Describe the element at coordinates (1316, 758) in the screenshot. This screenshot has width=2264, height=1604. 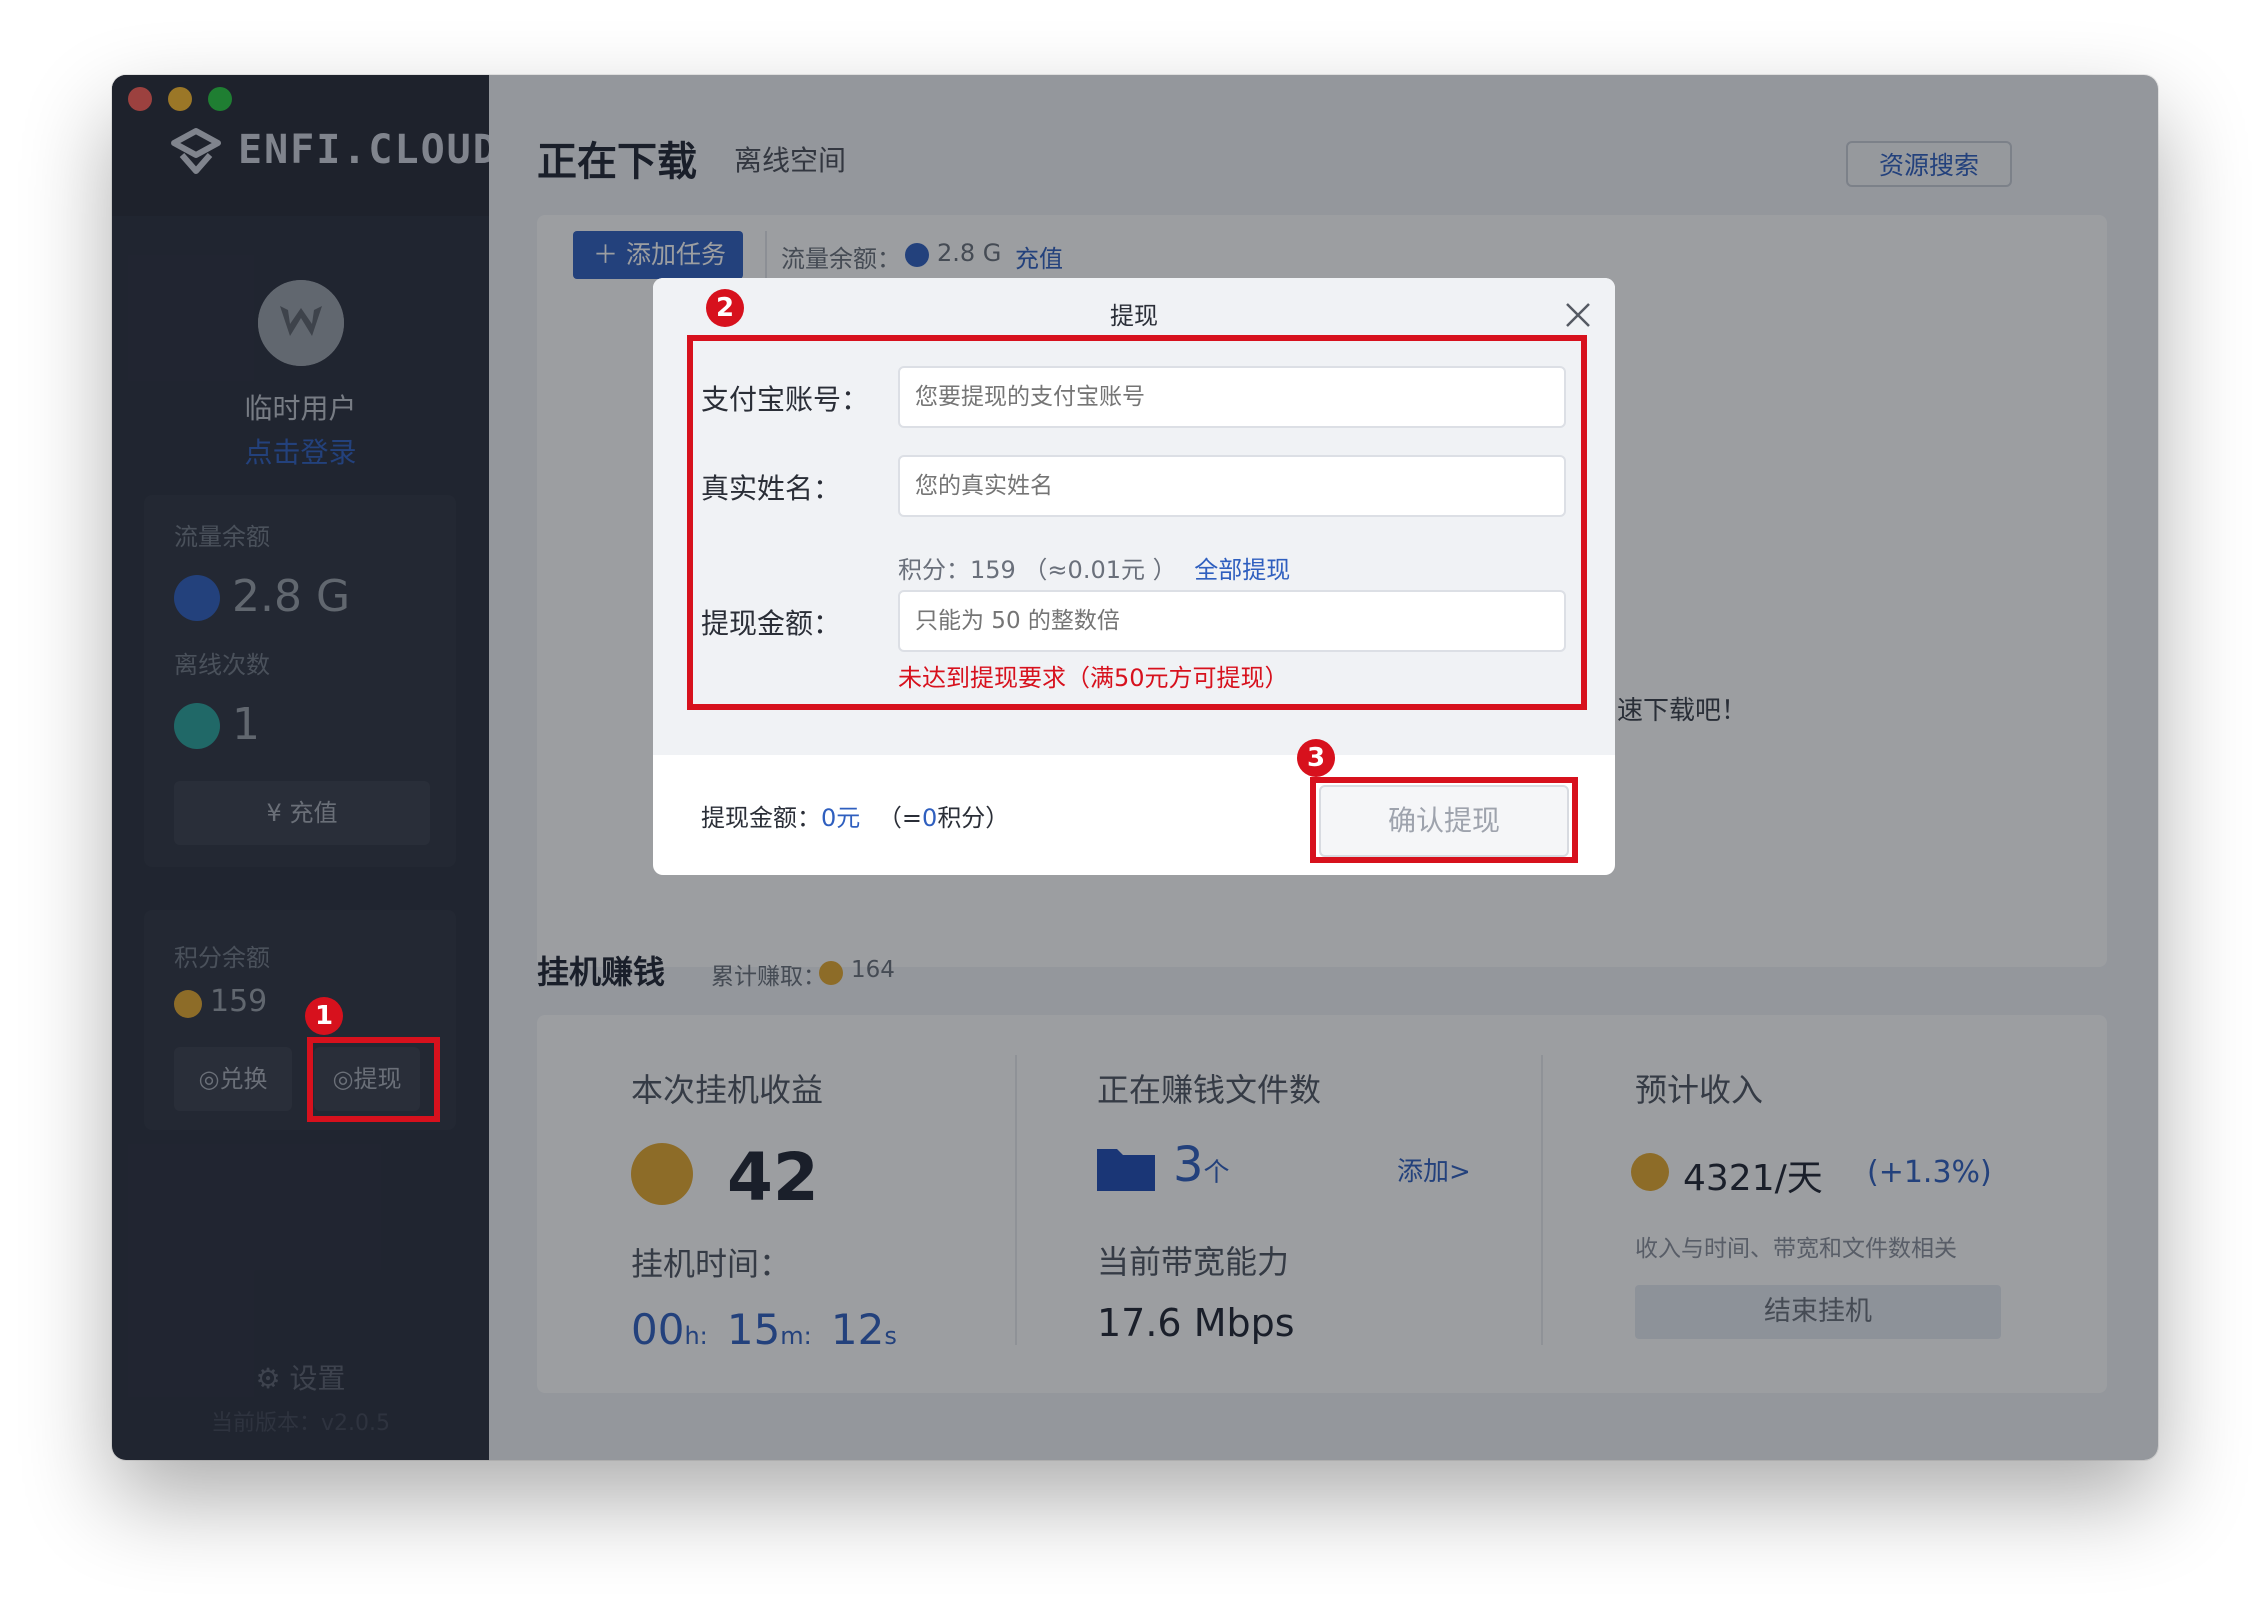
I see `annotation-badge-3: 3` at that location.